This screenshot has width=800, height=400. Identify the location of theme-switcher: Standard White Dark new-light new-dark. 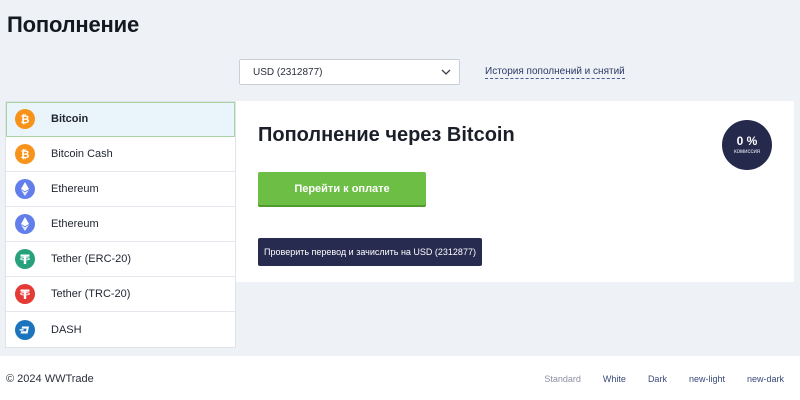
(664, 379).